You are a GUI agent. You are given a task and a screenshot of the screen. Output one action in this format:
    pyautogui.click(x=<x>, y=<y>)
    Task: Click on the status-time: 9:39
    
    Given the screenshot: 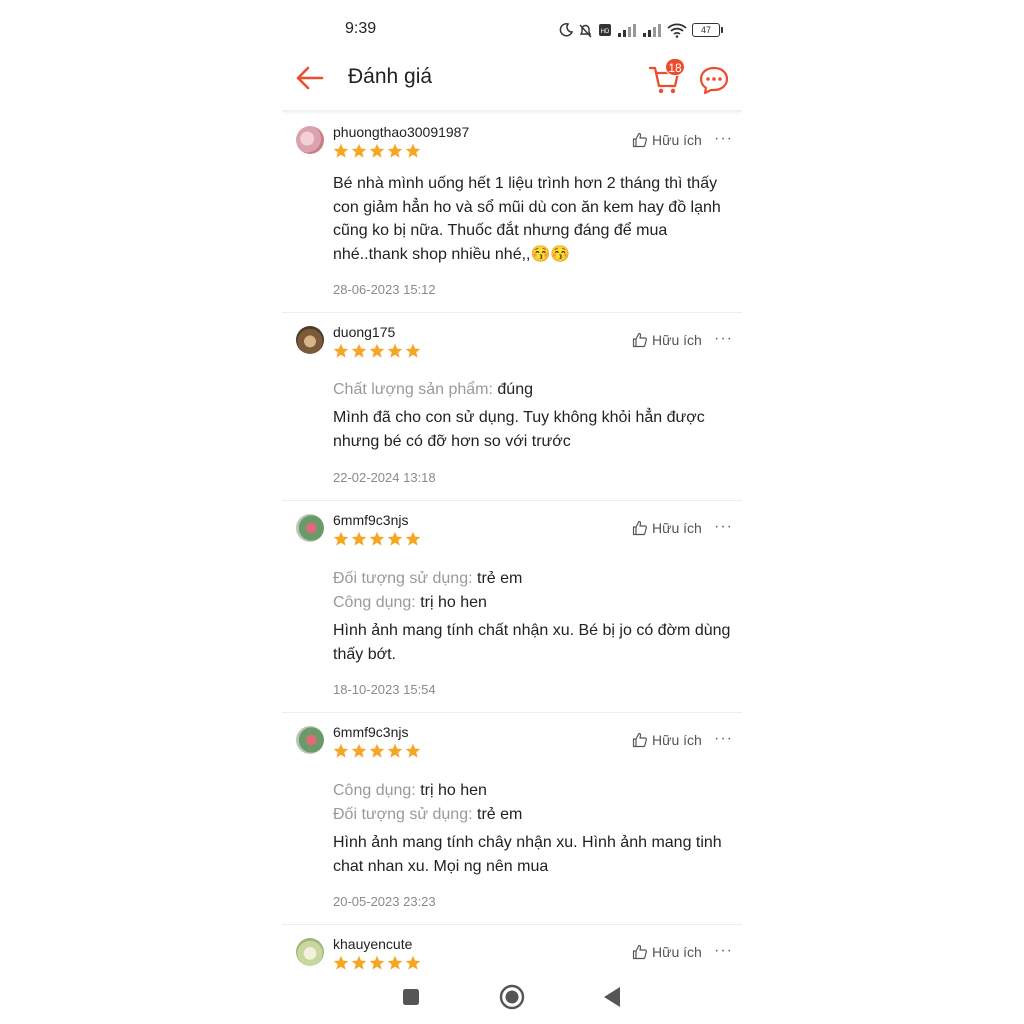 What is the action you would take?
    pyautogui.click(x=361, y=28)
    